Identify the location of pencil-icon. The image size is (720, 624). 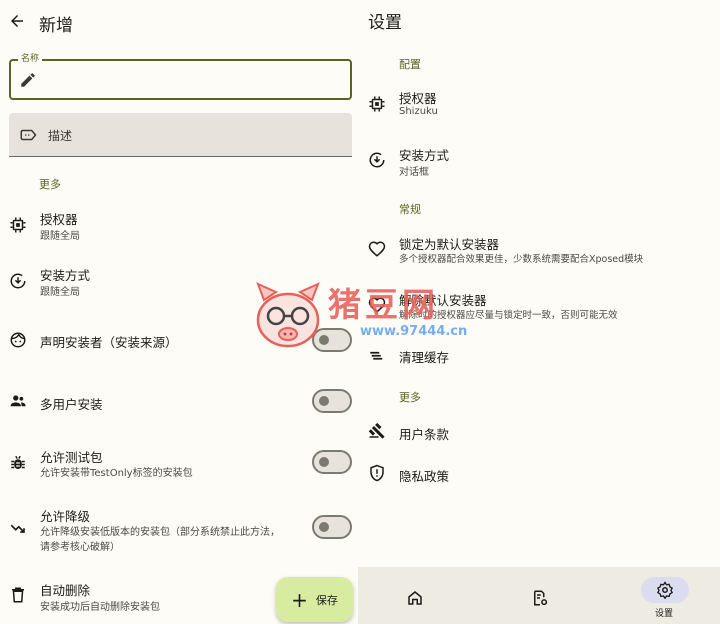
(28, 80).